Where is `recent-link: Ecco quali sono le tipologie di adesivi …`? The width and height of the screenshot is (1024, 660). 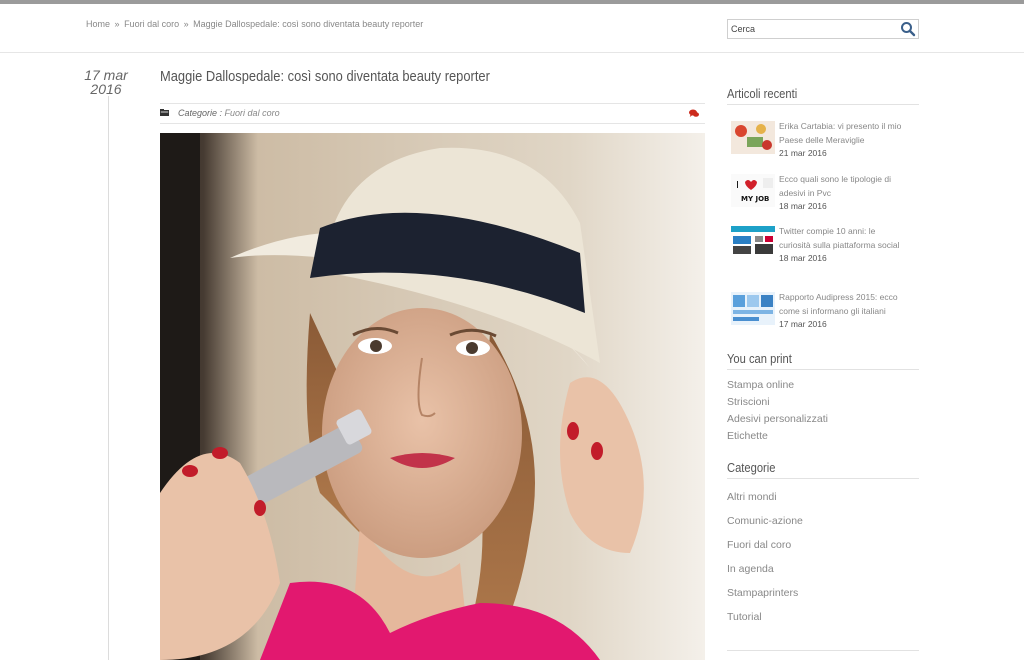
recent-link: Ecco quali sono le tipologie di adesivi … is located at coordinates (835, 186).